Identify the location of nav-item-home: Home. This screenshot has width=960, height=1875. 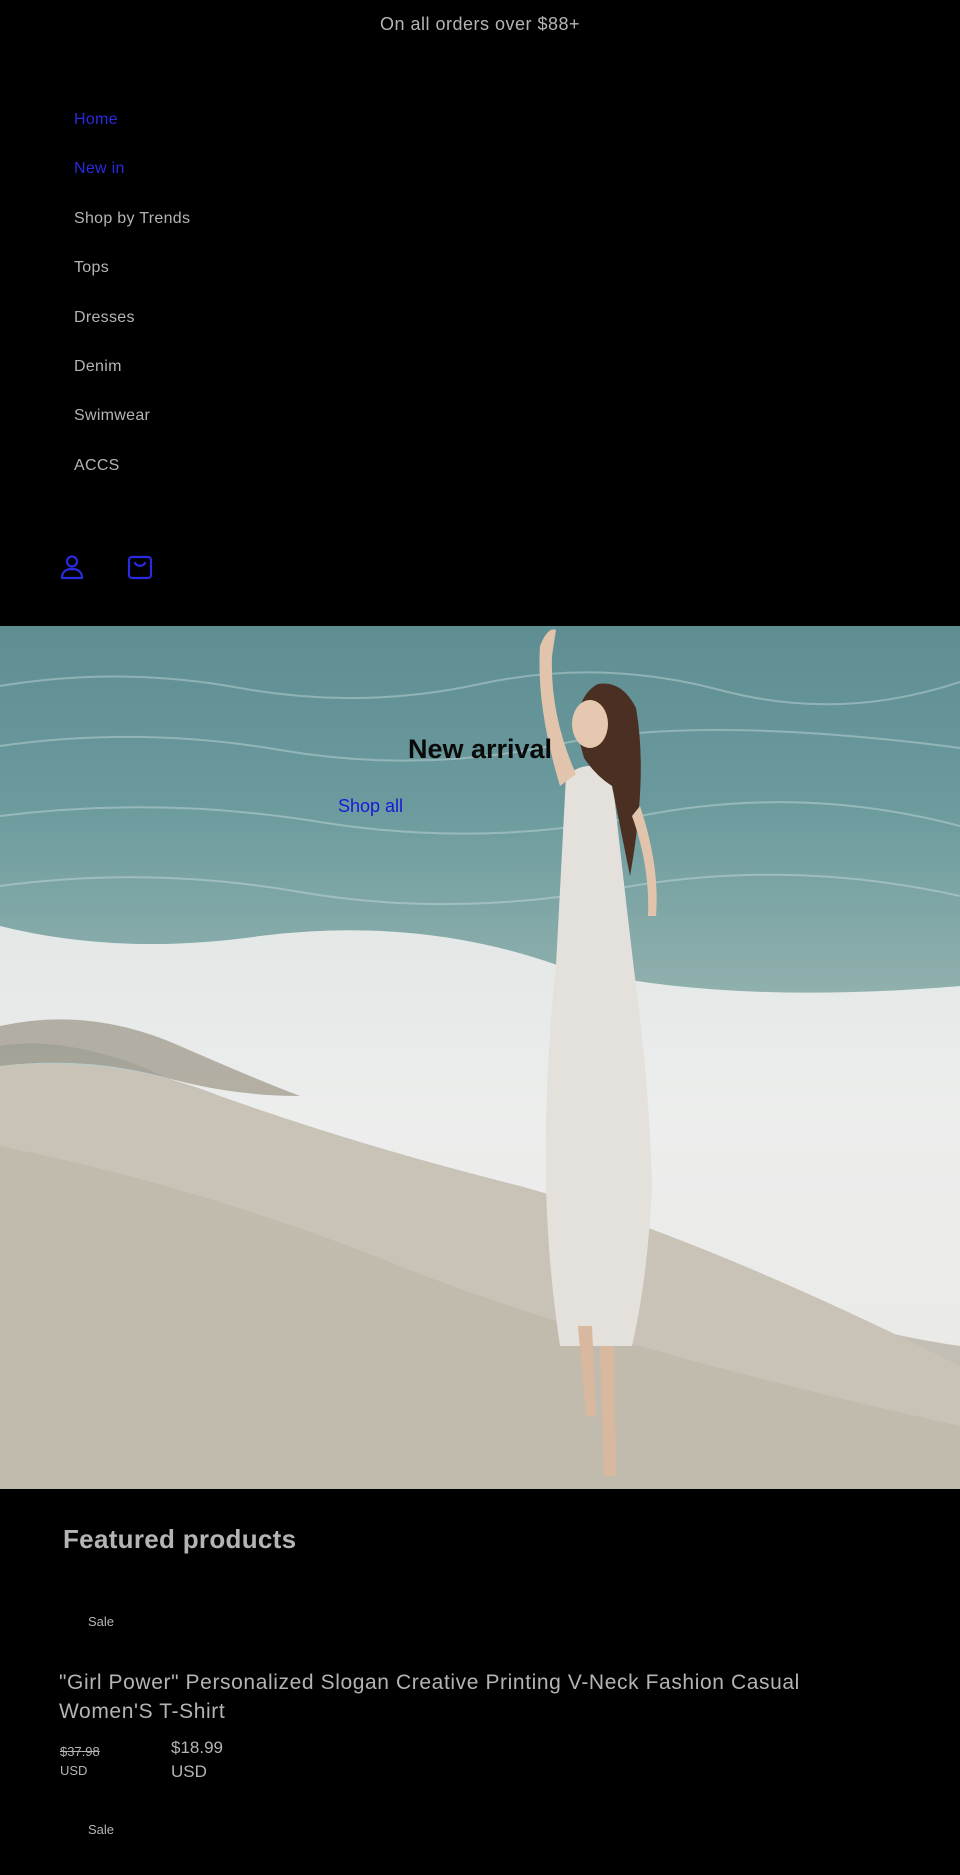
(132, 122).